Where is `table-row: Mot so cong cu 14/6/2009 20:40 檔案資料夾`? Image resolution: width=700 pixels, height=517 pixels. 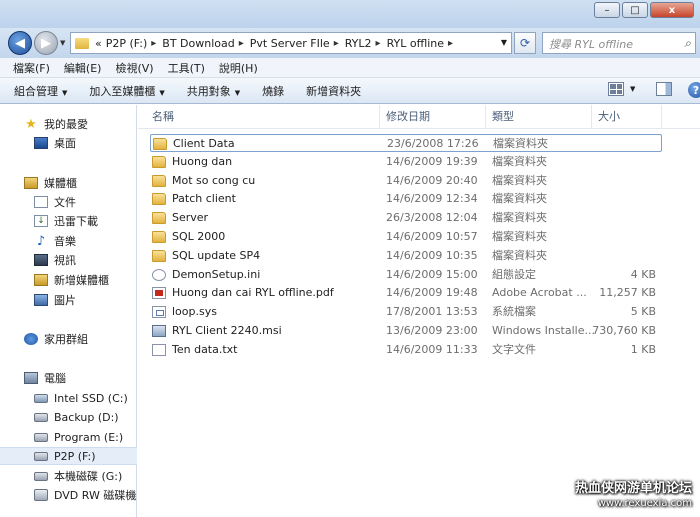 table-row: Mot so cong cu 14/6/2009 20:40 檔案資料夾 is located at coordinates (406, 181).